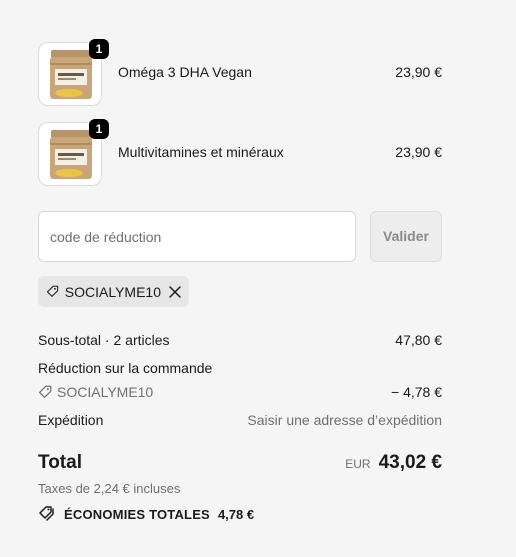 The width and height of the screenshot is (516, 557). Describe the element at coordinates (344, 420) in the screenshot. I see `shipping-value: Saisir une adresse d’expédition` at that location.